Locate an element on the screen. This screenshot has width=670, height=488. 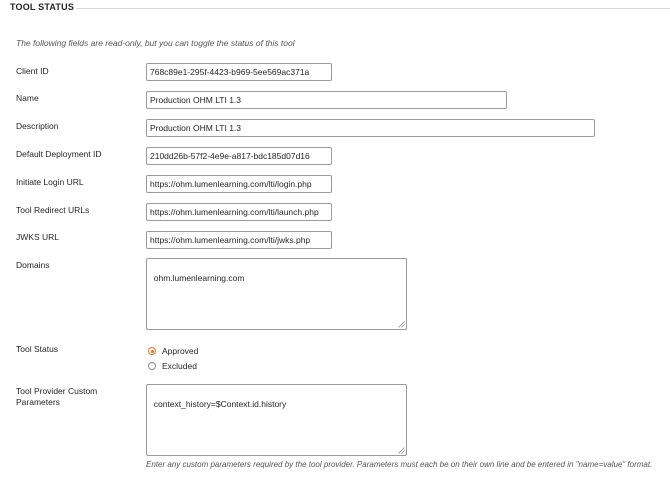
radio-excluded: Excluded is located at coordinates (172, 366).